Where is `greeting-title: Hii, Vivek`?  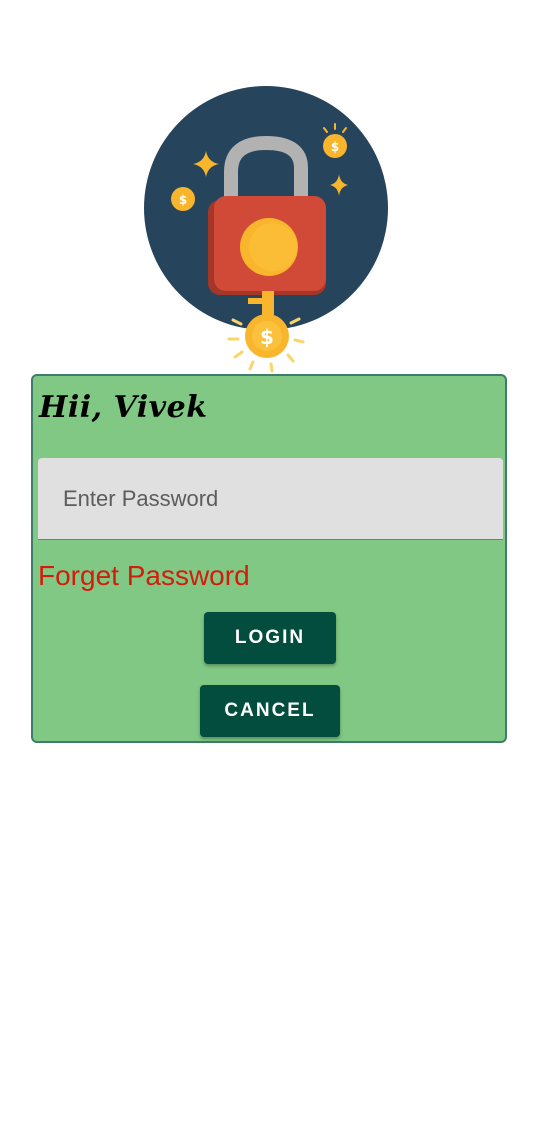 greeting-title: Hii, Vivek is located at coordinates (123, 407).